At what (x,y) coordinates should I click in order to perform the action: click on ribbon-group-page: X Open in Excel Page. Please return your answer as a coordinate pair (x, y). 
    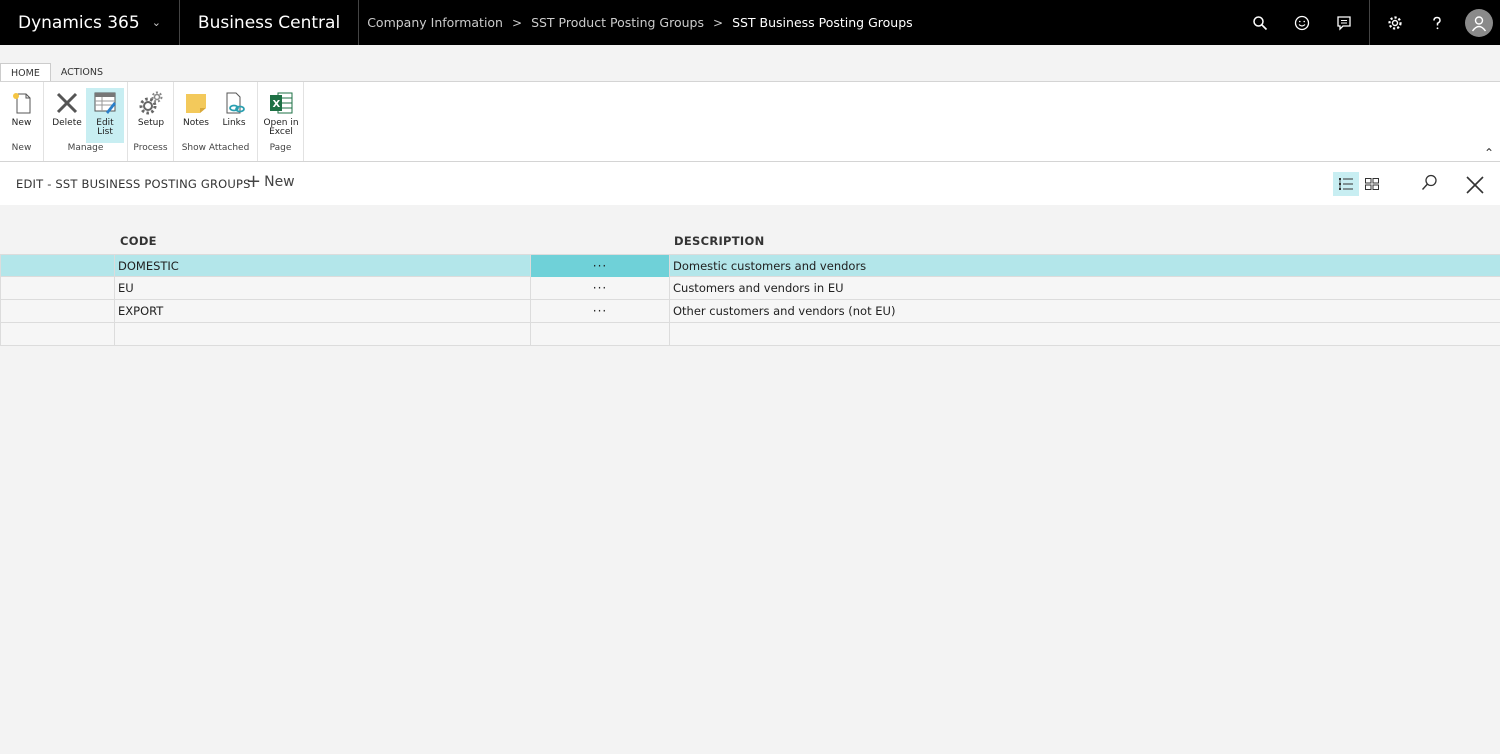
    Looking at the image, I should click on (281, 121).